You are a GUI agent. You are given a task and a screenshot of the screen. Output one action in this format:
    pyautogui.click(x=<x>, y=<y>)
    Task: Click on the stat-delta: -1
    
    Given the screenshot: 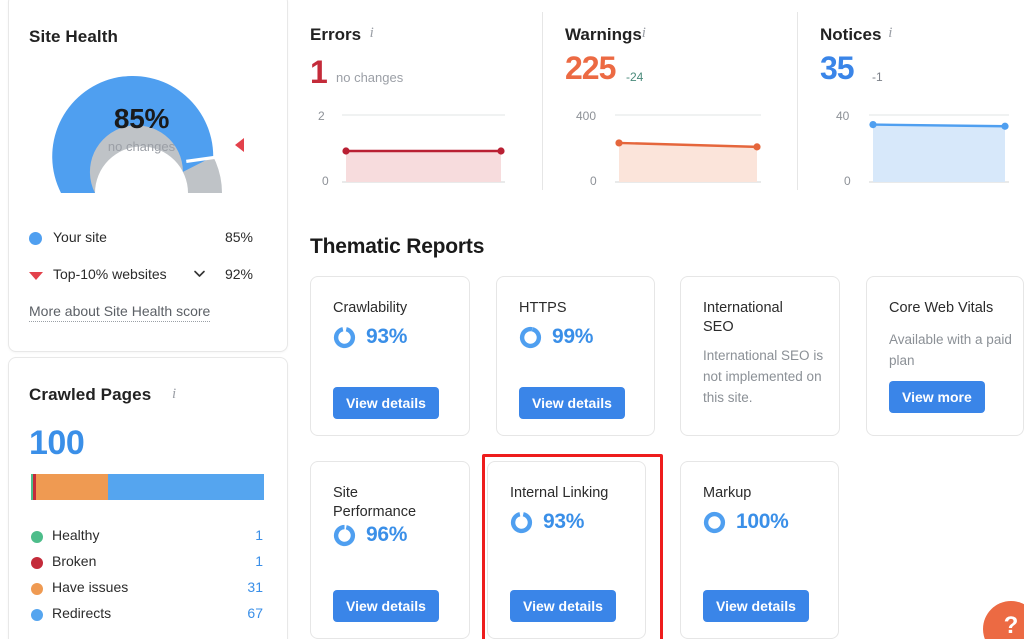 What is the action you would take?
    pyautogui.click(x=877, y=77)
    